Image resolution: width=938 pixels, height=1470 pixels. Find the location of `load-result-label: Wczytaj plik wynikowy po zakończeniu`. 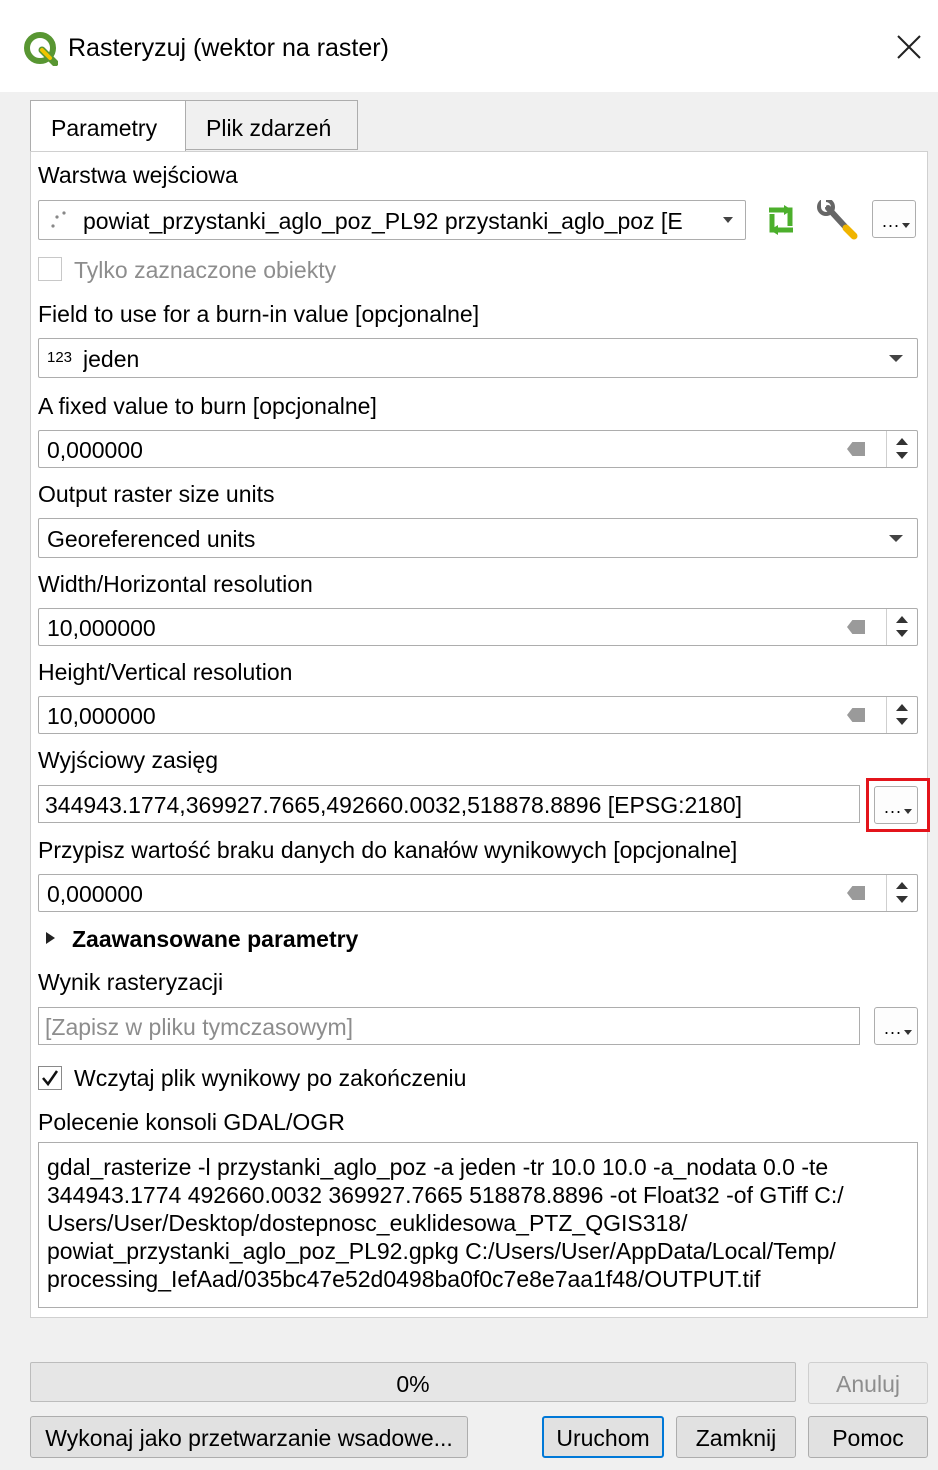

load-result-label: Wczytaj plik wynikowy po zakończeniu is located at coordinates (270, 1078).